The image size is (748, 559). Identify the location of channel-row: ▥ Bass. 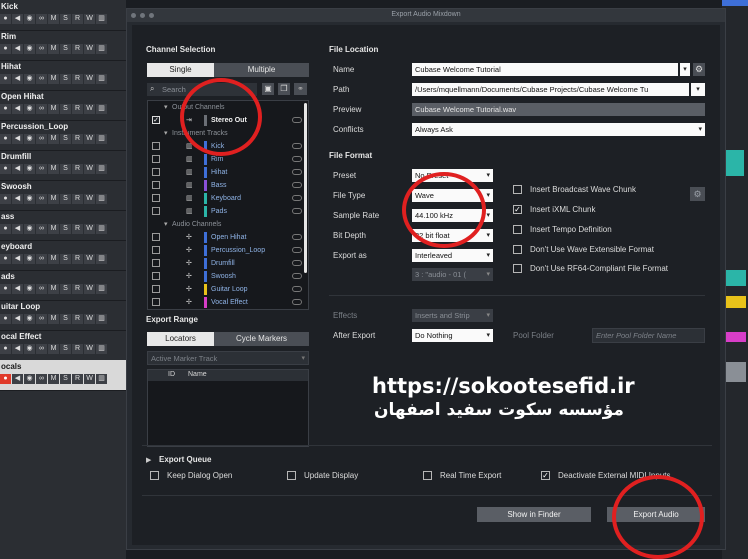
(228, 185).